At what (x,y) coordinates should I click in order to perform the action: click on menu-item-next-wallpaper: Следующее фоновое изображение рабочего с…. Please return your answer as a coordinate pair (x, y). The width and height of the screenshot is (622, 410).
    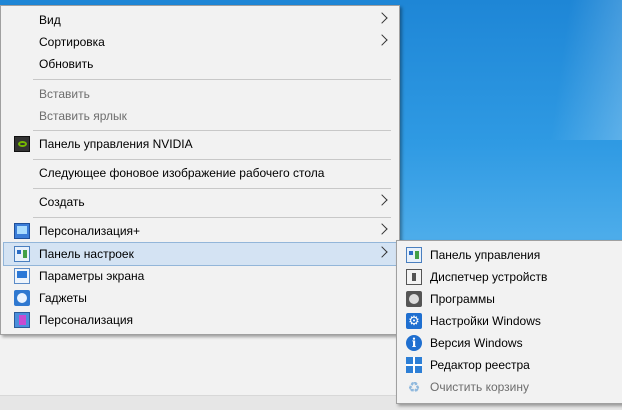
    Looking at the image, I should click on (200, 173).